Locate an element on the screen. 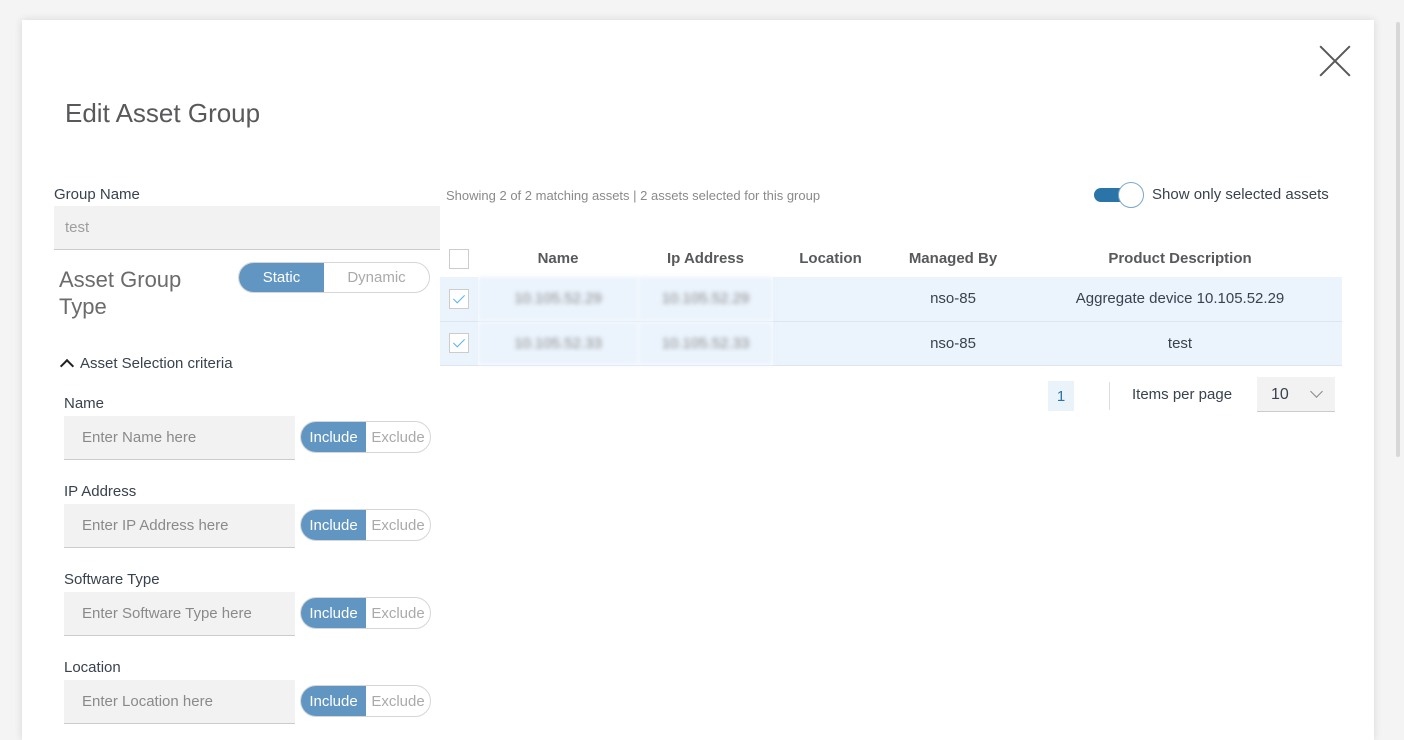 The width and height of the screenshot is (1404, 740). group-name-label: Group Name is located at coordinates (97, 194).